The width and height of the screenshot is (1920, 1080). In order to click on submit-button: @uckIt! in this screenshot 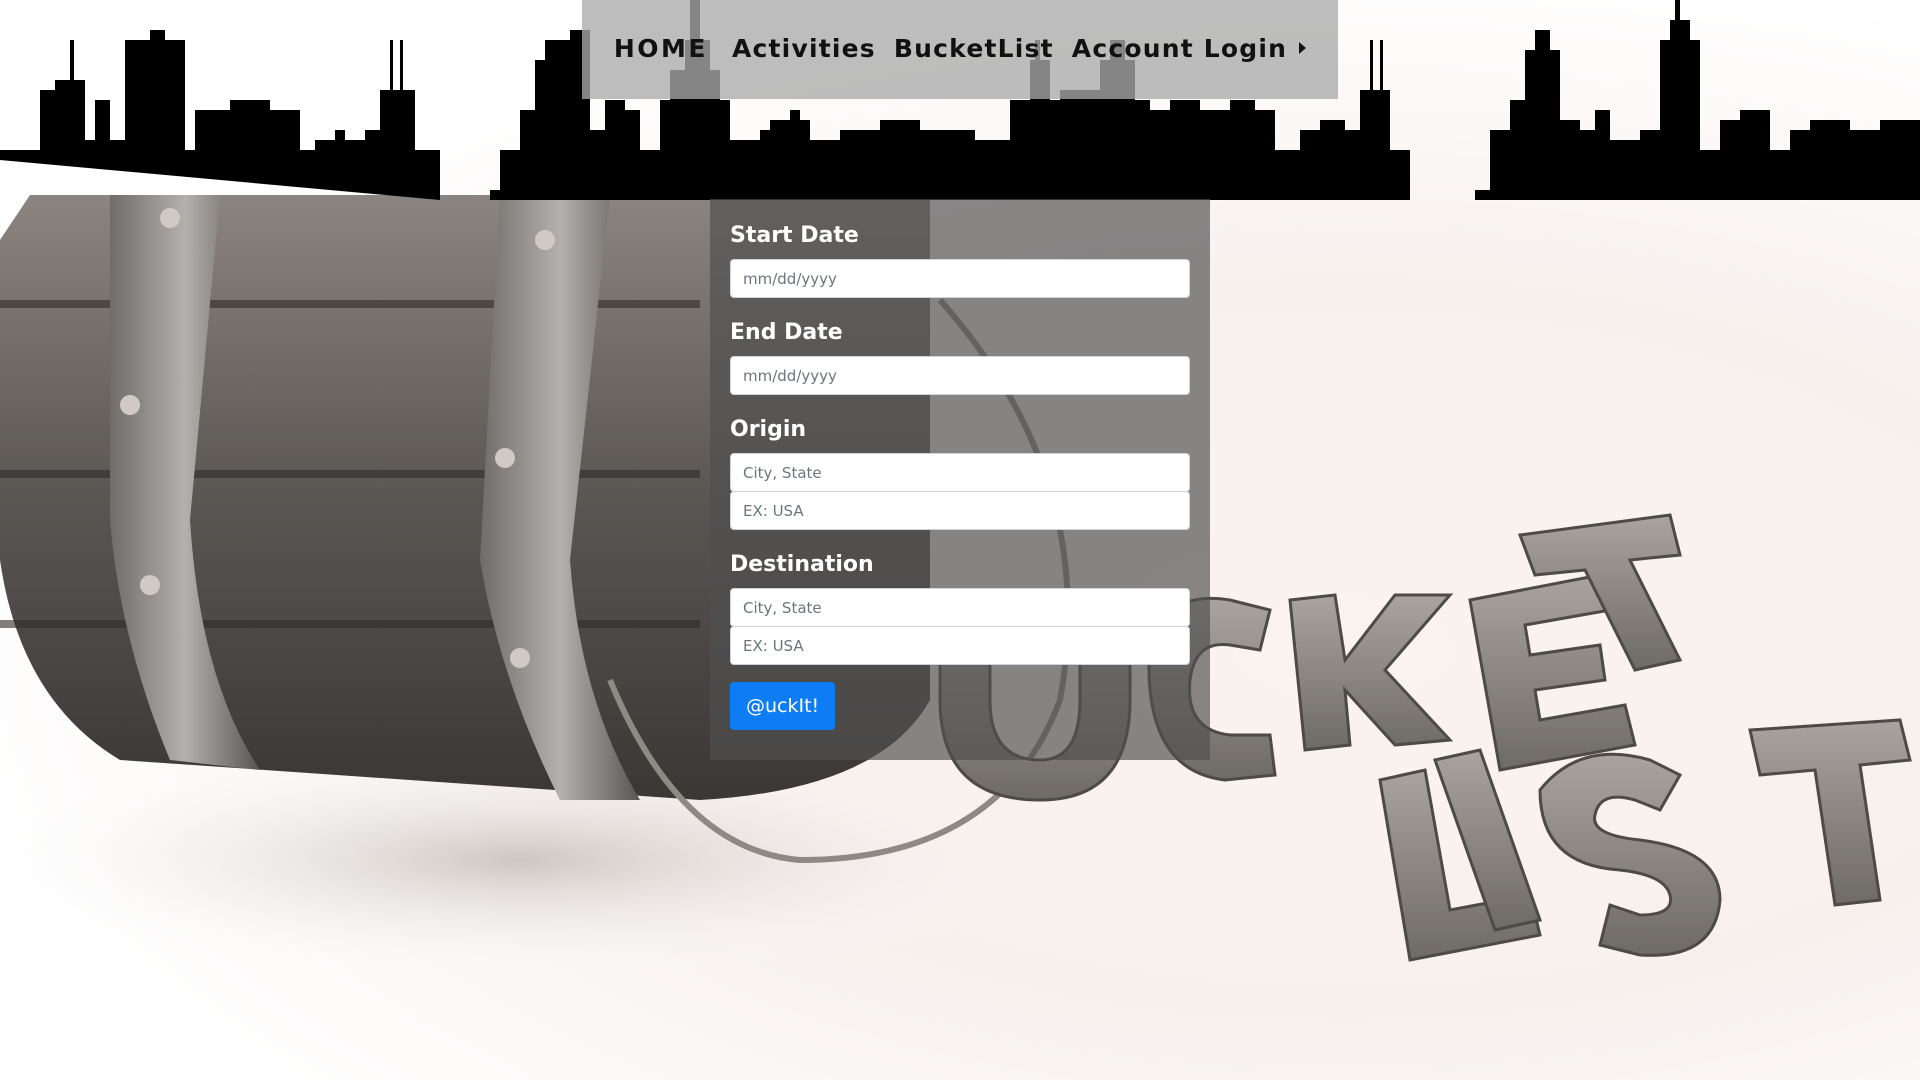, I will do `click(783, 706)`.